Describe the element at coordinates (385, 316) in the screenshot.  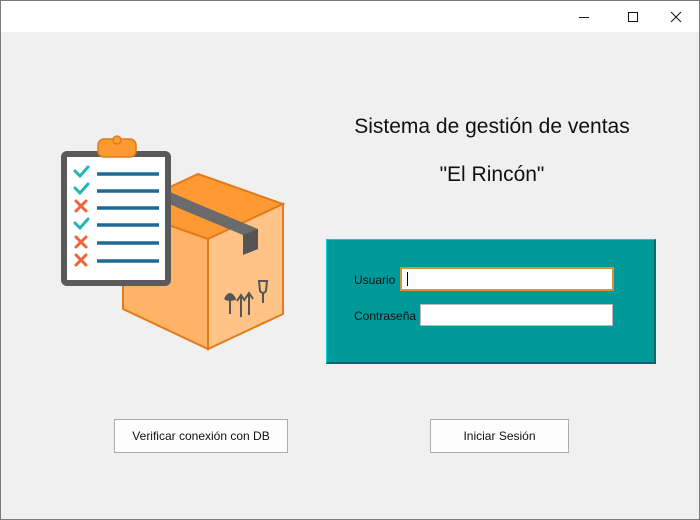
I see `password-label: Contraseña` at that location.